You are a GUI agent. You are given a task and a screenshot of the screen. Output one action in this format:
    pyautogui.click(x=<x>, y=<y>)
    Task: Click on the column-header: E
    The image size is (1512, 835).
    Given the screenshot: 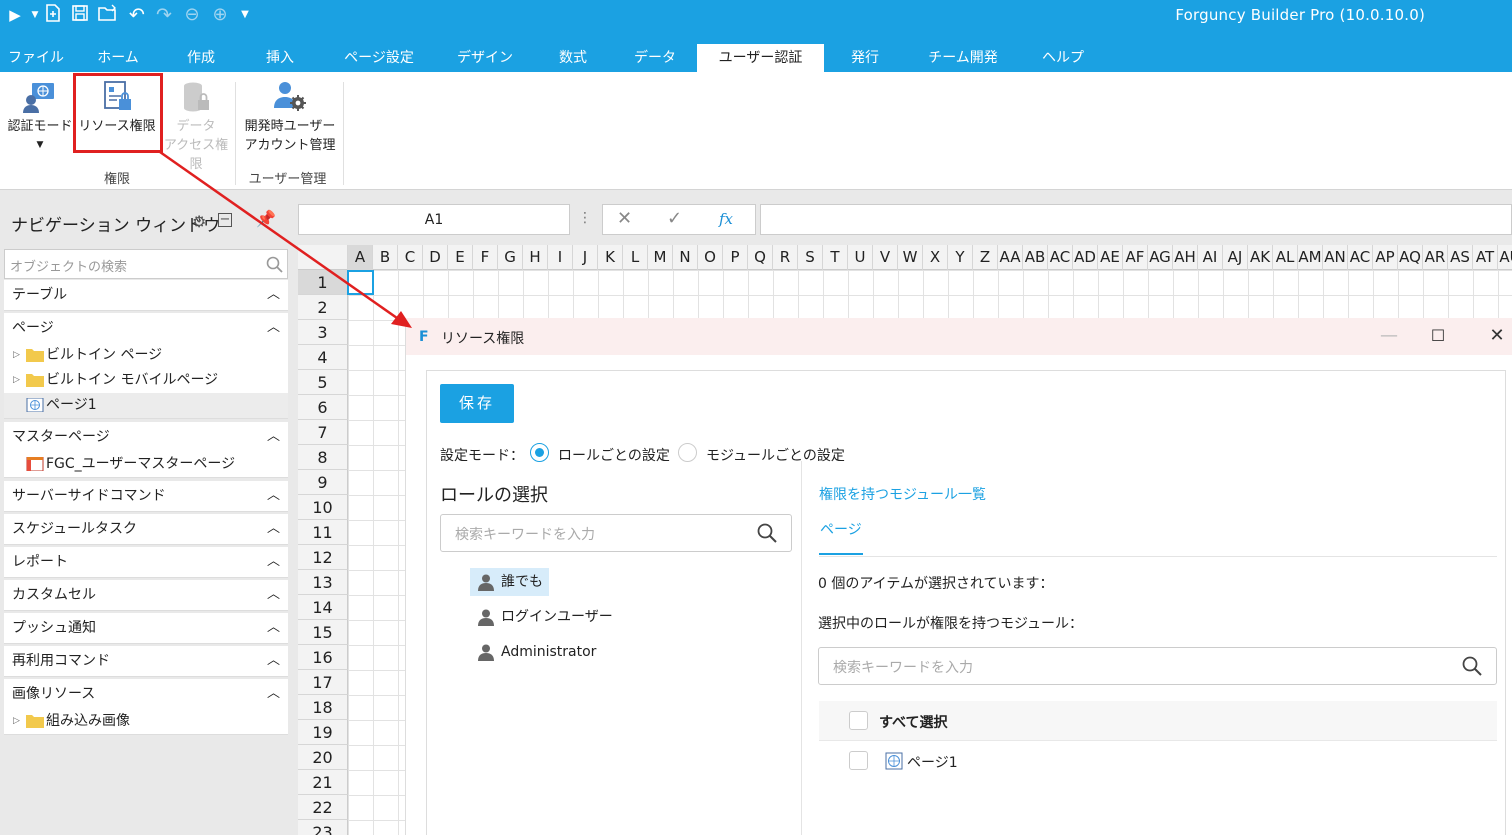 What is the action you would take?
    pyautogui.click(x=460, y=257)
    